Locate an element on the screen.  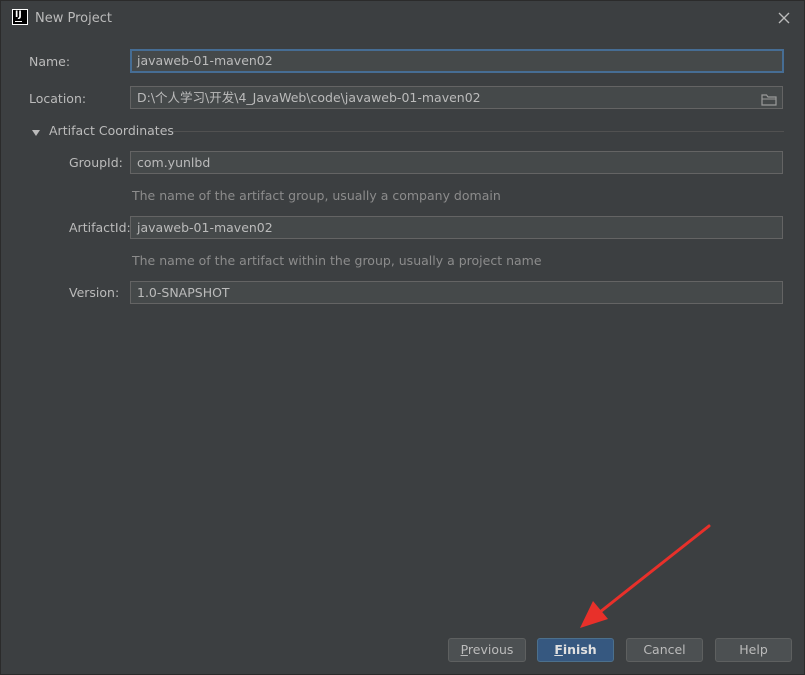
cancel-button: Cancel is located at coordinates (664, 650).